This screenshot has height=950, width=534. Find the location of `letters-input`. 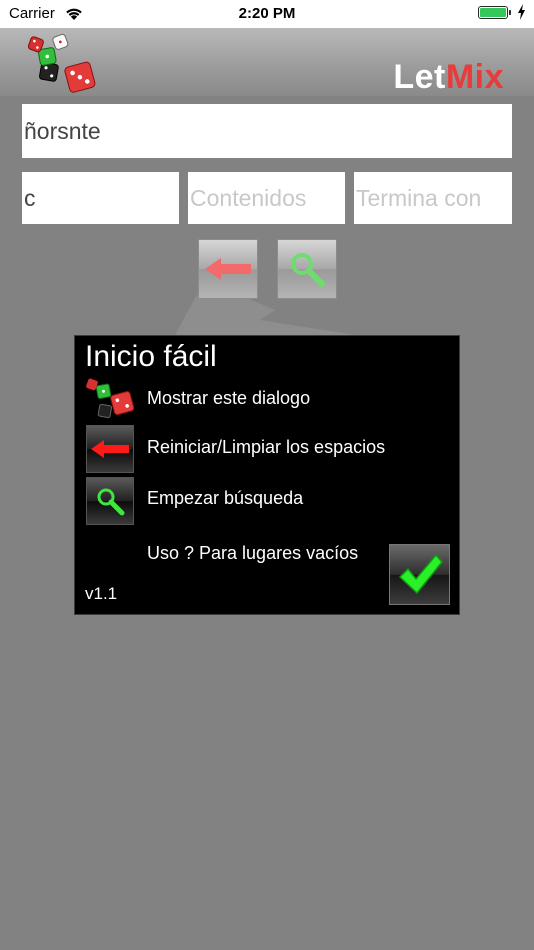

letters-input is located at coordinates (267, 131).